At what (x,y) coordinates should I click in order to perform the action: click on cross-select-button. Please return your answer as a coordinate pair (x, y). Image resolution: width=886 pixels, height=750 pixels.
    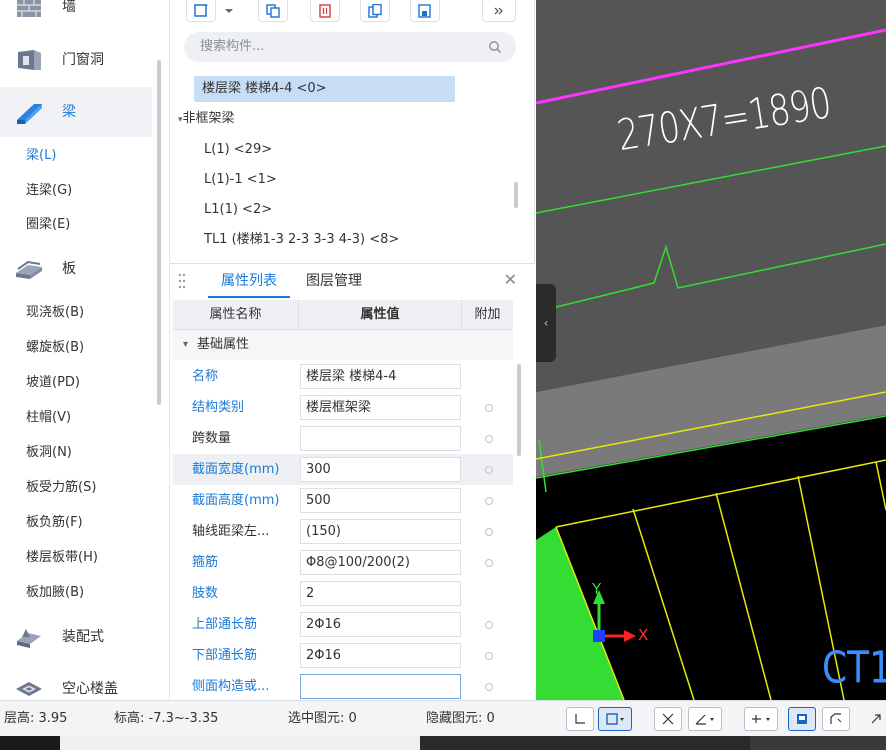
    Looking at the image, I should click on (668, 719).